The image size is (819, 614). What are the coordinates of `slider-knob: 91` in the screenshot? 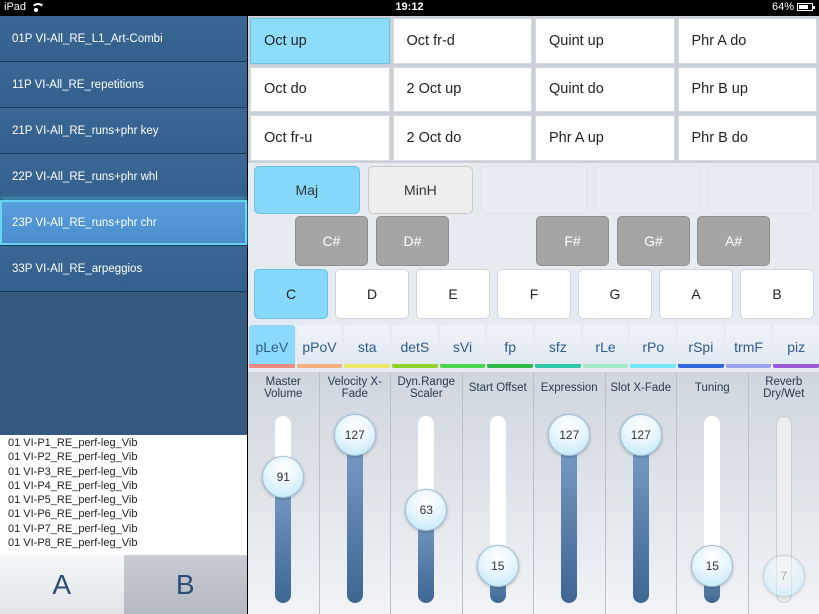 It's located at (283, 477).